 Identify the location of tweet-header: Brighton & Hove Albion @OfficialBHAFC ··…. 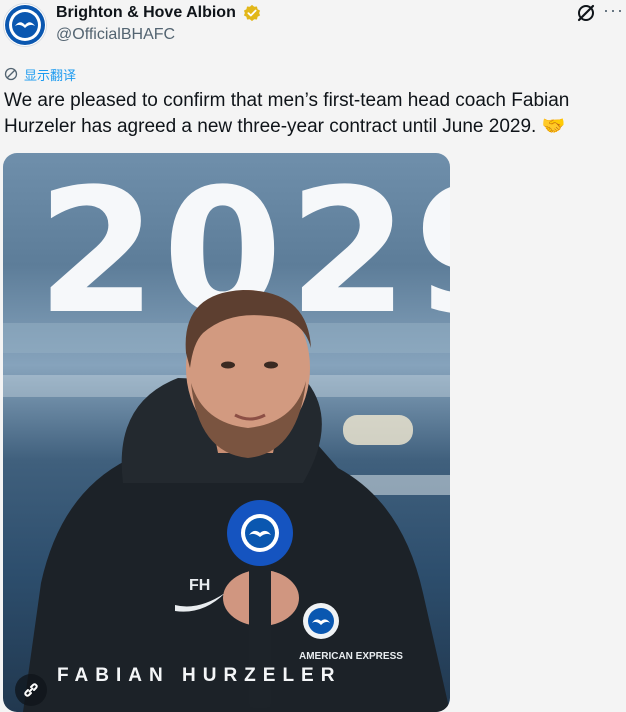
(313, 28).